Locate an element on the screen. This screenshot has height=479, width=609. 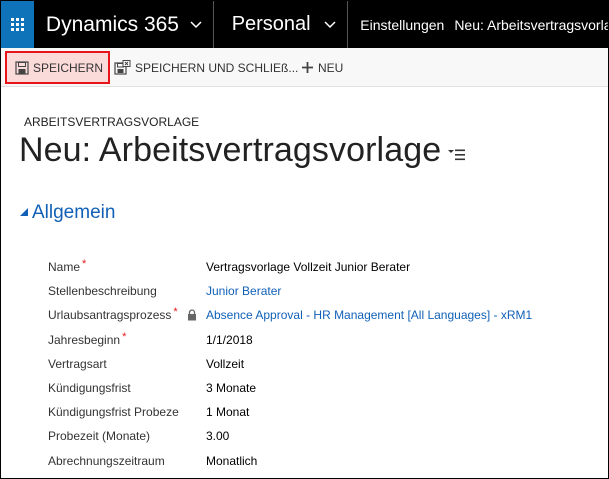
section-title: Allgemein is located at coordinates (73, 213).